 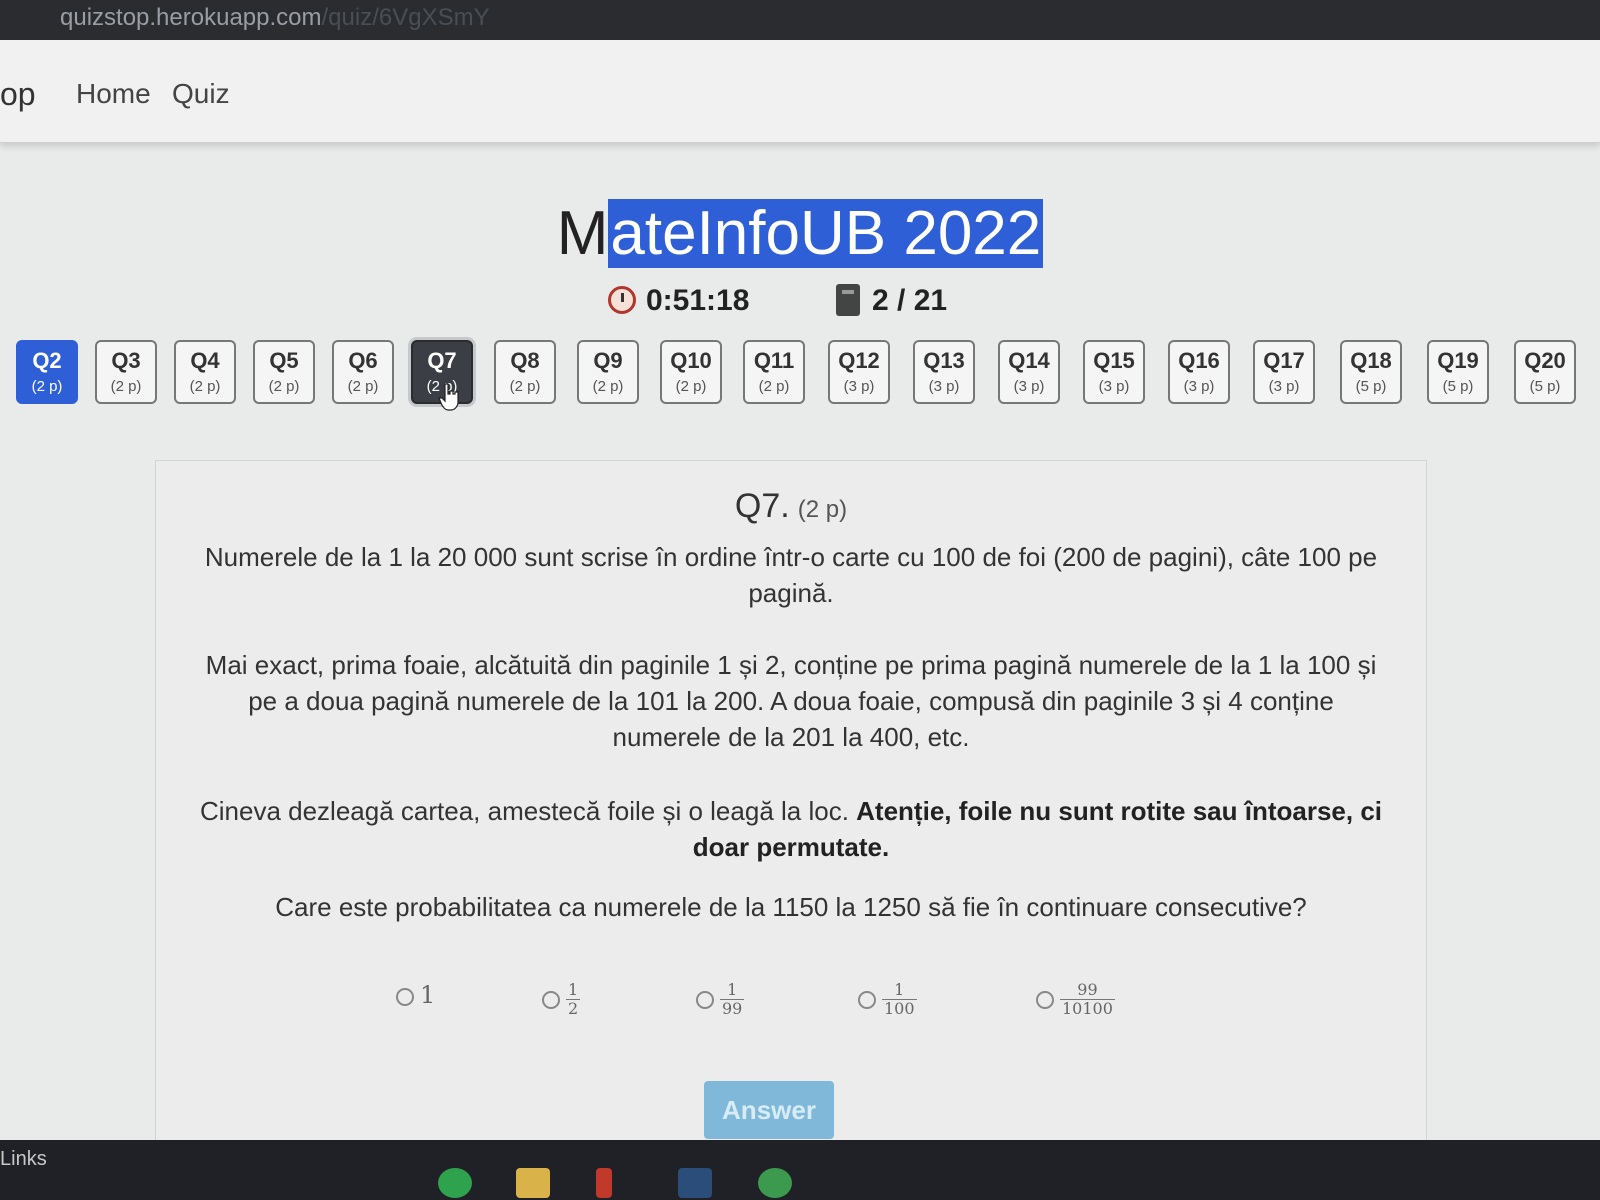 I want to click on fraction: 1 100, so click(x=899, y=999).